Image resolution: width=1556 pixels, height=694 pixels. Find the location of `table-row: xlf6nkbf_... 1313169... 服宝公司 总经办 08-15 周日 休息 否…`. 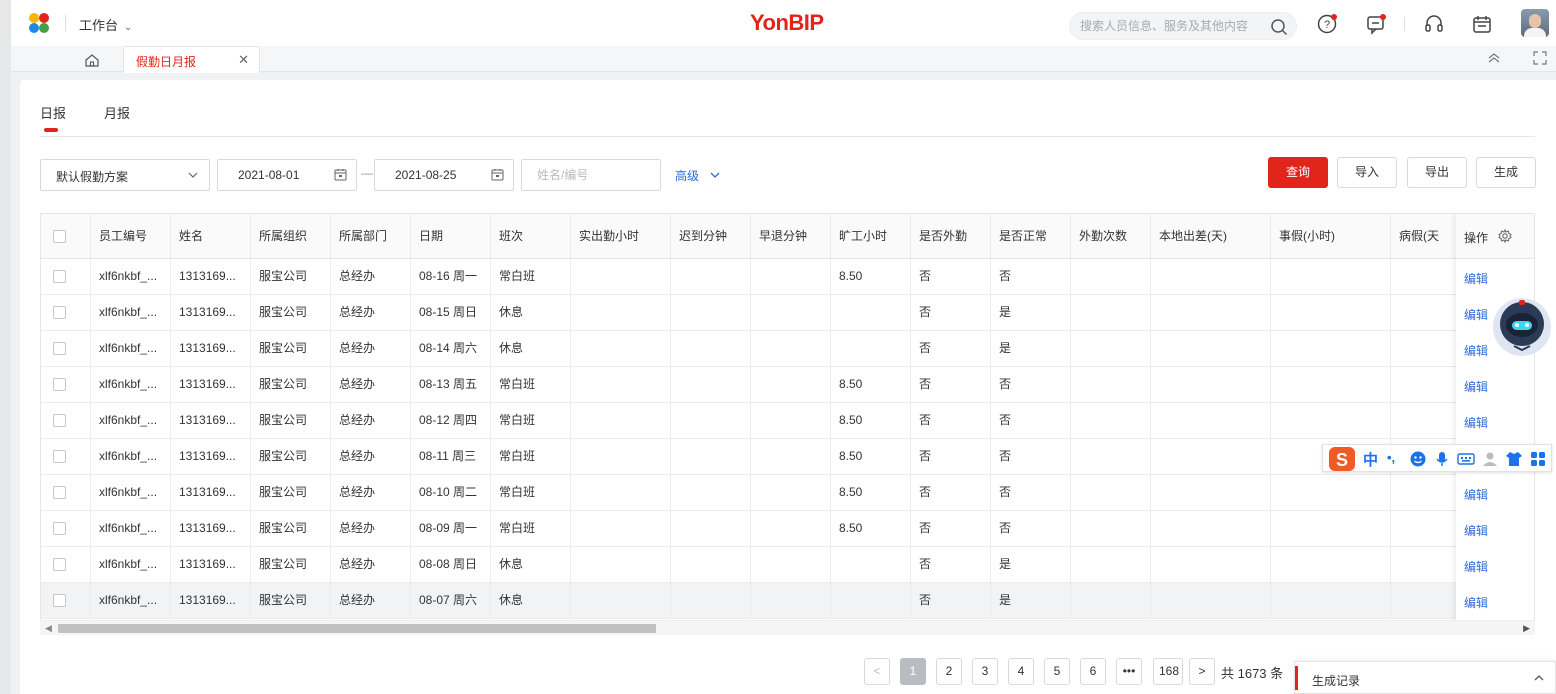

table-row: xlf6nkbf_... 1313169... 服宝公司 总经办 08-15 周日 休息 否… is located at coordinates (787, 313).